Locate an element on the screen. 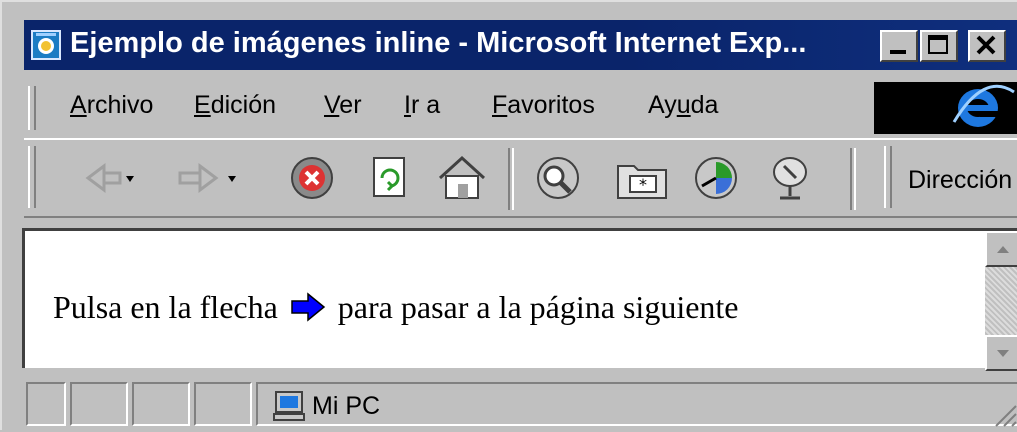 This screenshot has height=432, width=1017. maximize-icon is located at coordinates (938, 44).